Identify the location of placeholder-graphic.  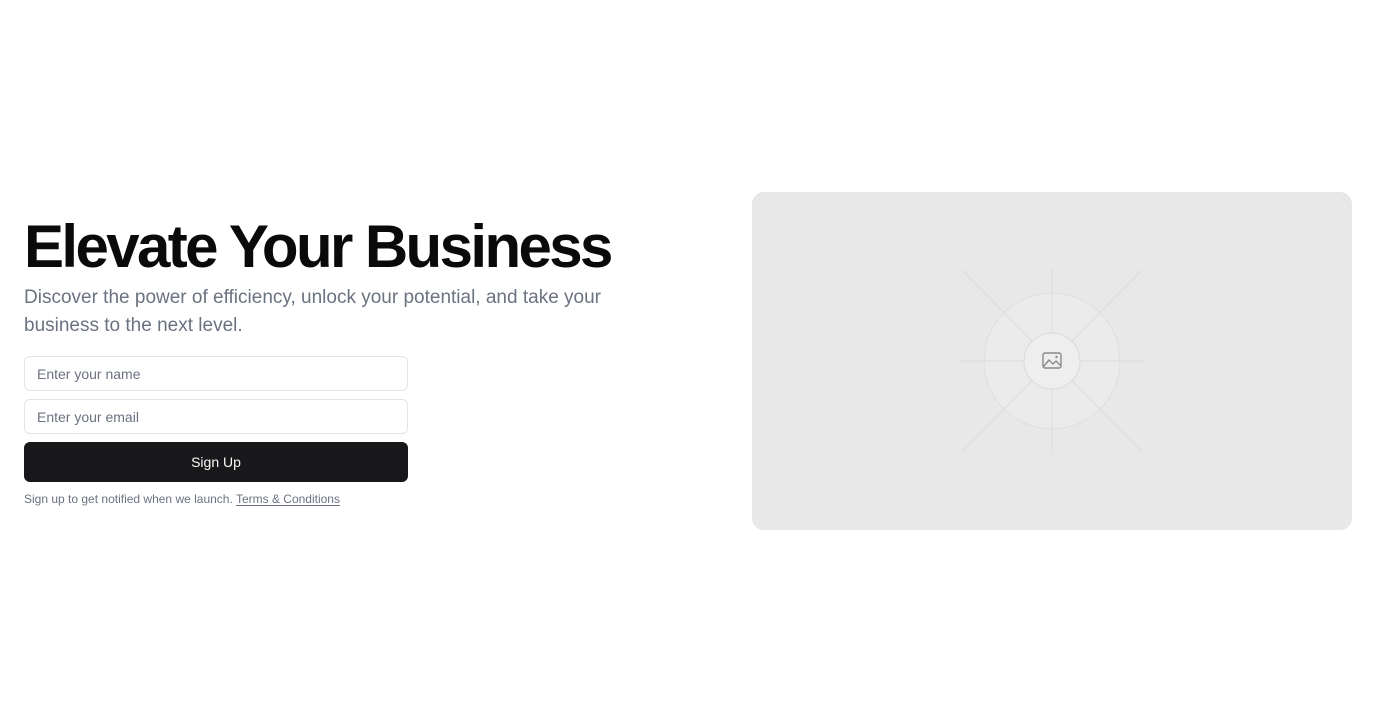
(1052, 361).